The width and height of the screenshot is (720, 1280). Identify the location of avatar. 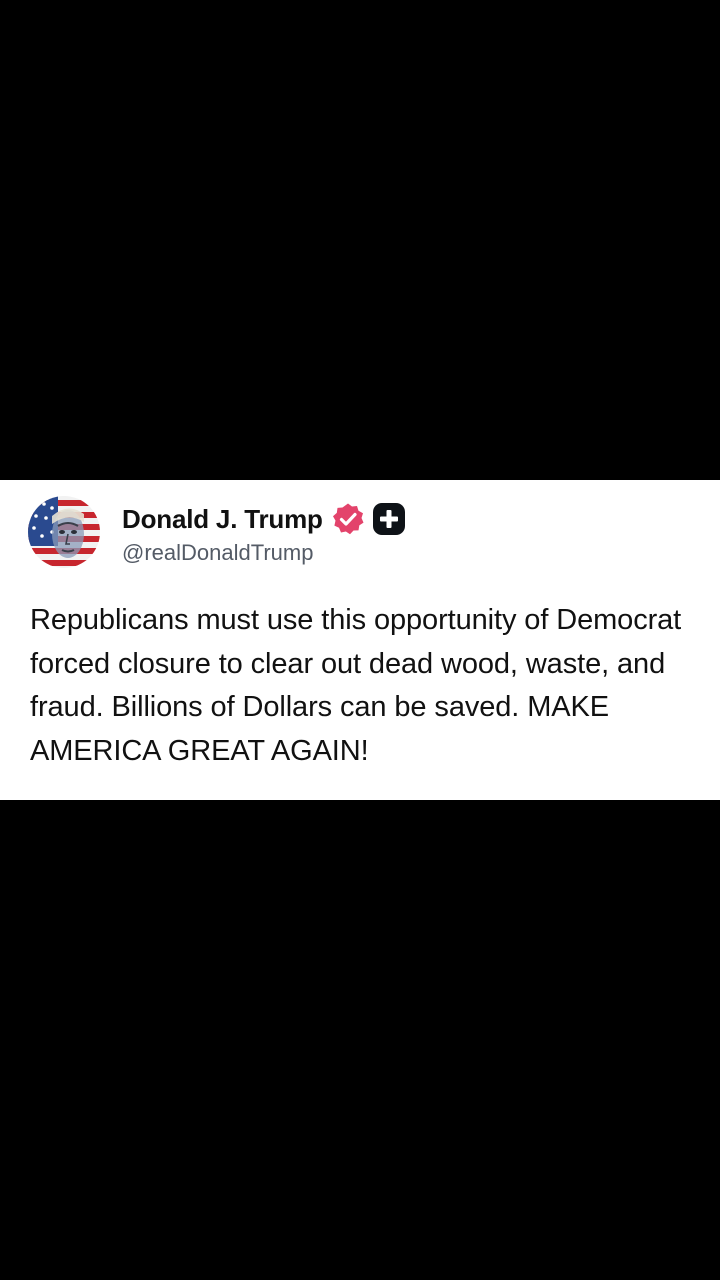
(64, 532).